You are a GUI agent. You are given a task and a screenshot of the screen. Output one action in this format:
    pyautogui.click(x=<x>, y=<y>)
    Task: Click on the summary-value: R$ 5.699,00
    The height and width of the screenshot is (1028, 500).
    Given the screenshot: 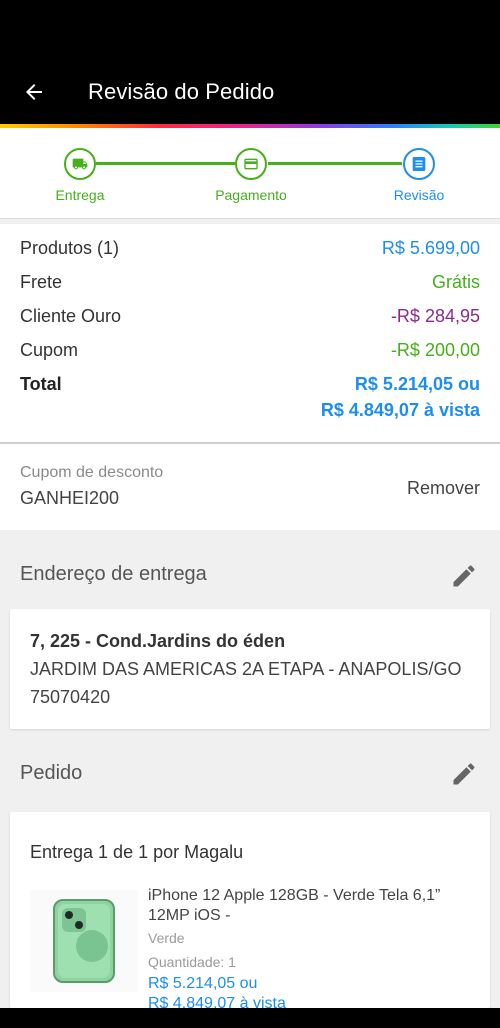 What is the action you would take?
    pyautogui.click(x=430, y=248)
    